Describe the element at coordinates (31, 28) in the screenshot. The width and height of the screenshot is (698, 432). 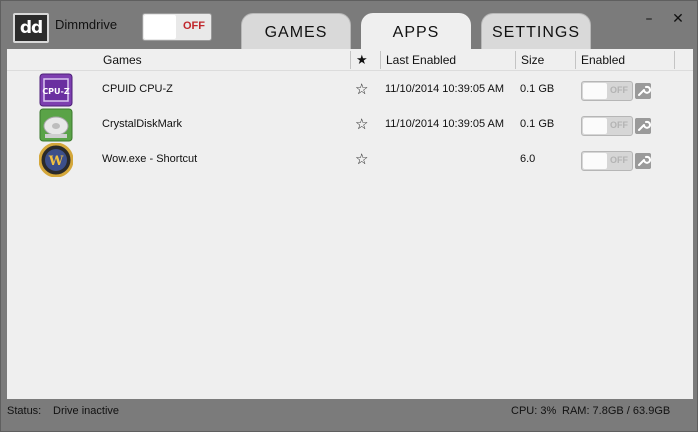
I see `dimmdrive-logo: dd` at that location.